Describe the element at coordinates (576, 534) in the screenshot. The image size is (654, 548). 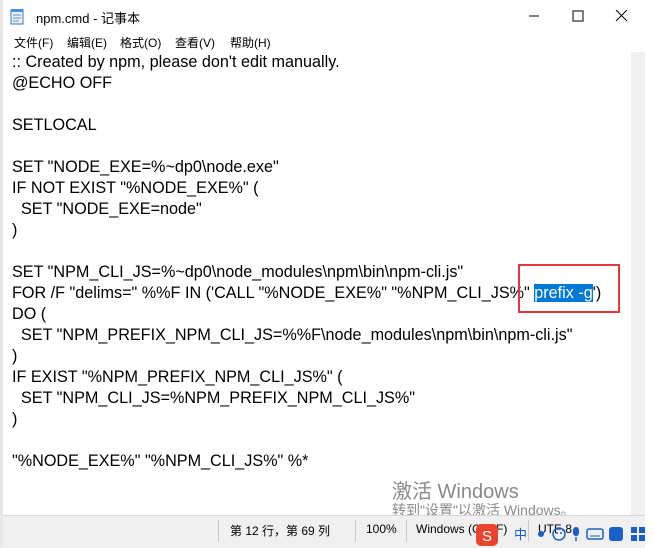
I see `microphone-icon` at that location.